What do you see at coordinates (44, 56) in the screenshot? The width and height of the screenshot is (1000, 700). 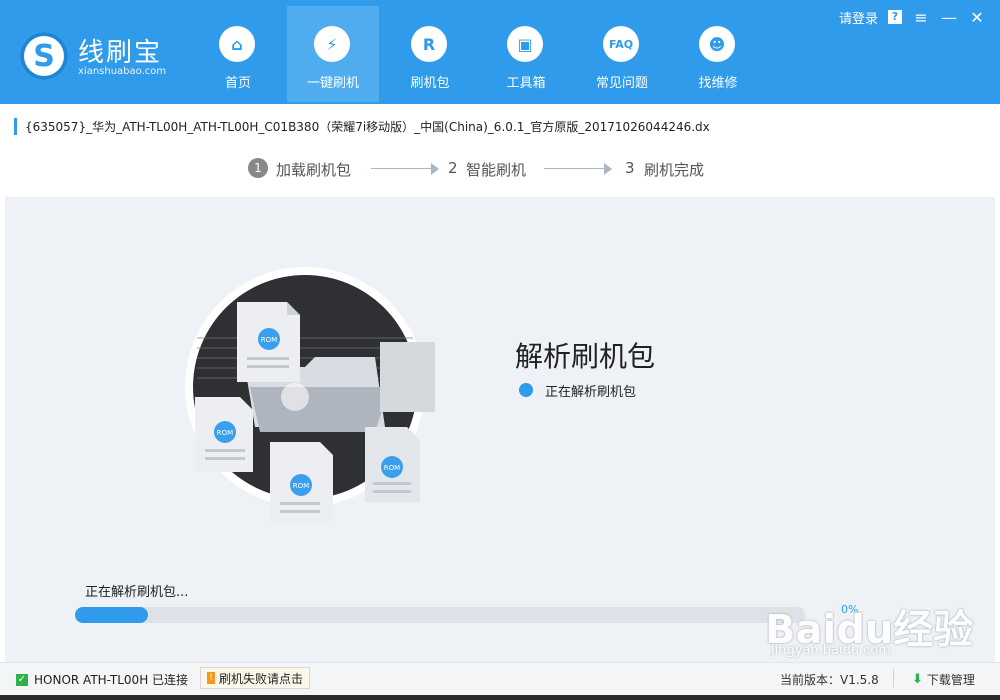 I see `logo-s-glyph: S` at bounding box center [44, 56].